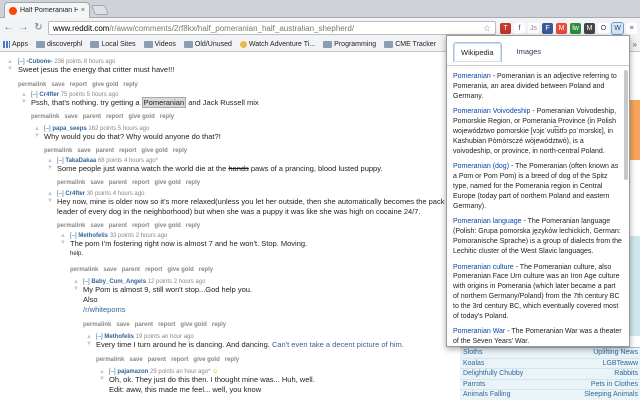  I want to click on subreddit-link: /r/whitepoms, so click(104, 309).